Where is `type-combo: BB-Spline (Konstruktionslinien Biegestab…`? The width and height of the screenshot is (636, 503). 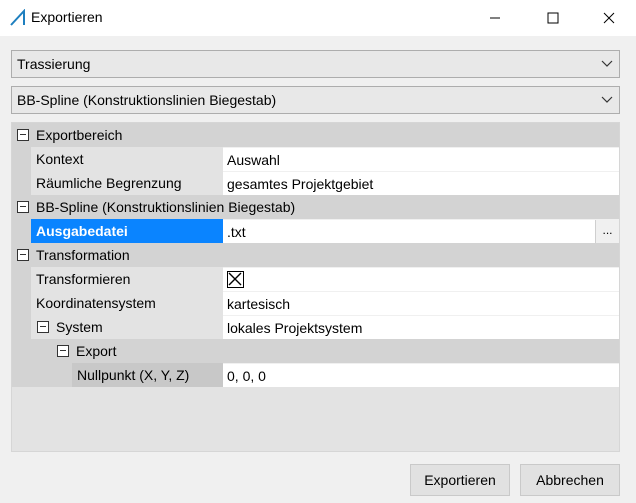 type-combo: BB-Spline (Konstruktionslinien Biegestab… is located at coordinates (315, 100).